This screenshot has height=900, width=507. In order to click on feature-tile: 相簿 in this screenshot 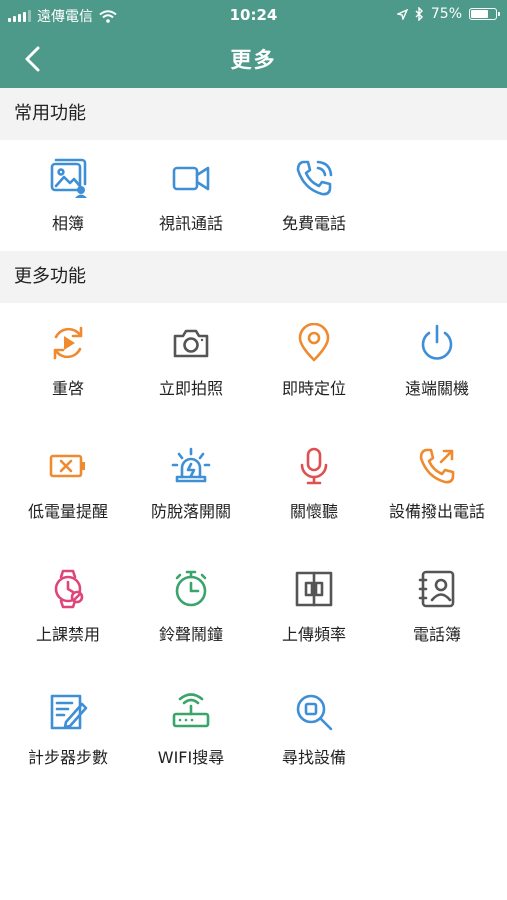, I will do `click(68, 195)`.